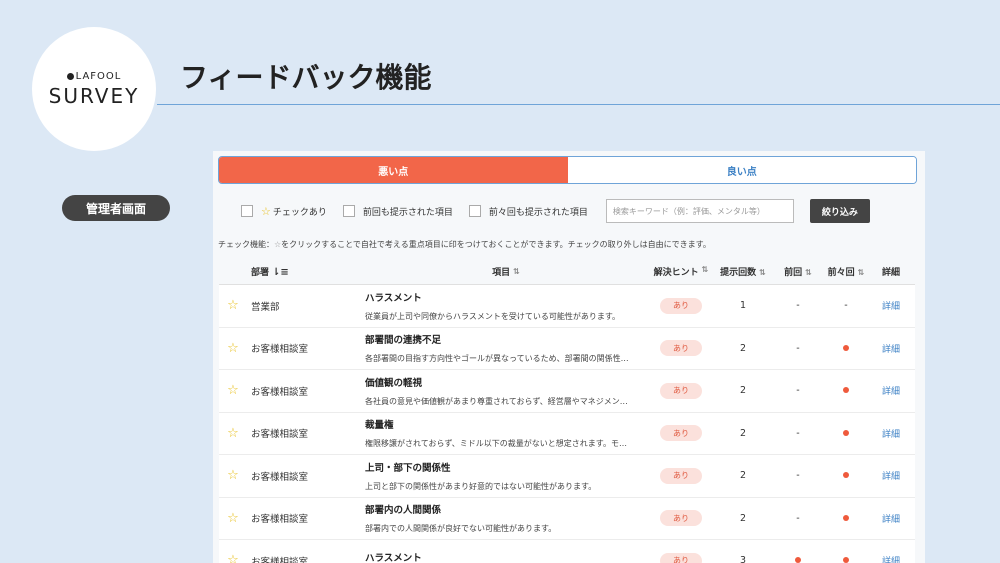 Image resolution: width=1000 pixels, height=563 pixels. I want to click on tab-bar: 悪い点 良い点, so click(567, 170).